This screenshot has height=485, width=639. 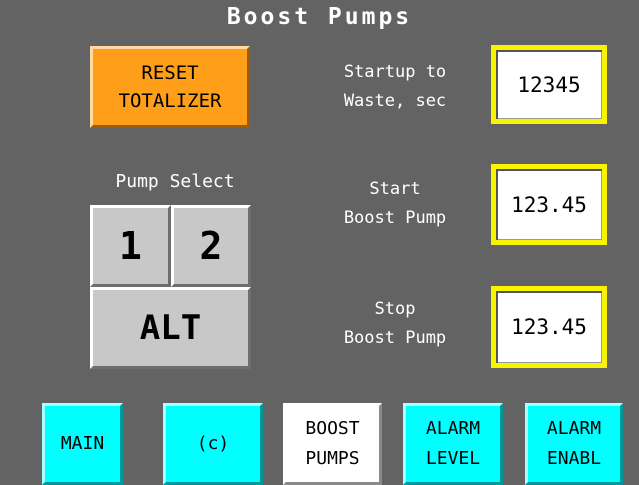 What do you see at coordinates (395, 204) in the screenshot?
I see `start-boost-pump-label: Start Boost Pump` at bounding box center [395, 204].